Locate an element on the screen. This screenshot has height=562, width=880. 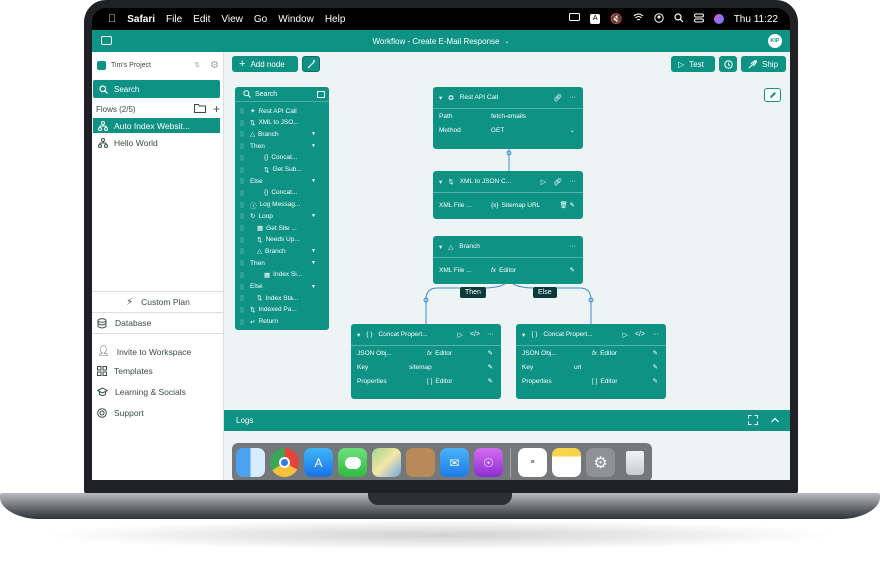
field-key: Key url ✎ is located at coordinates (591, 367).